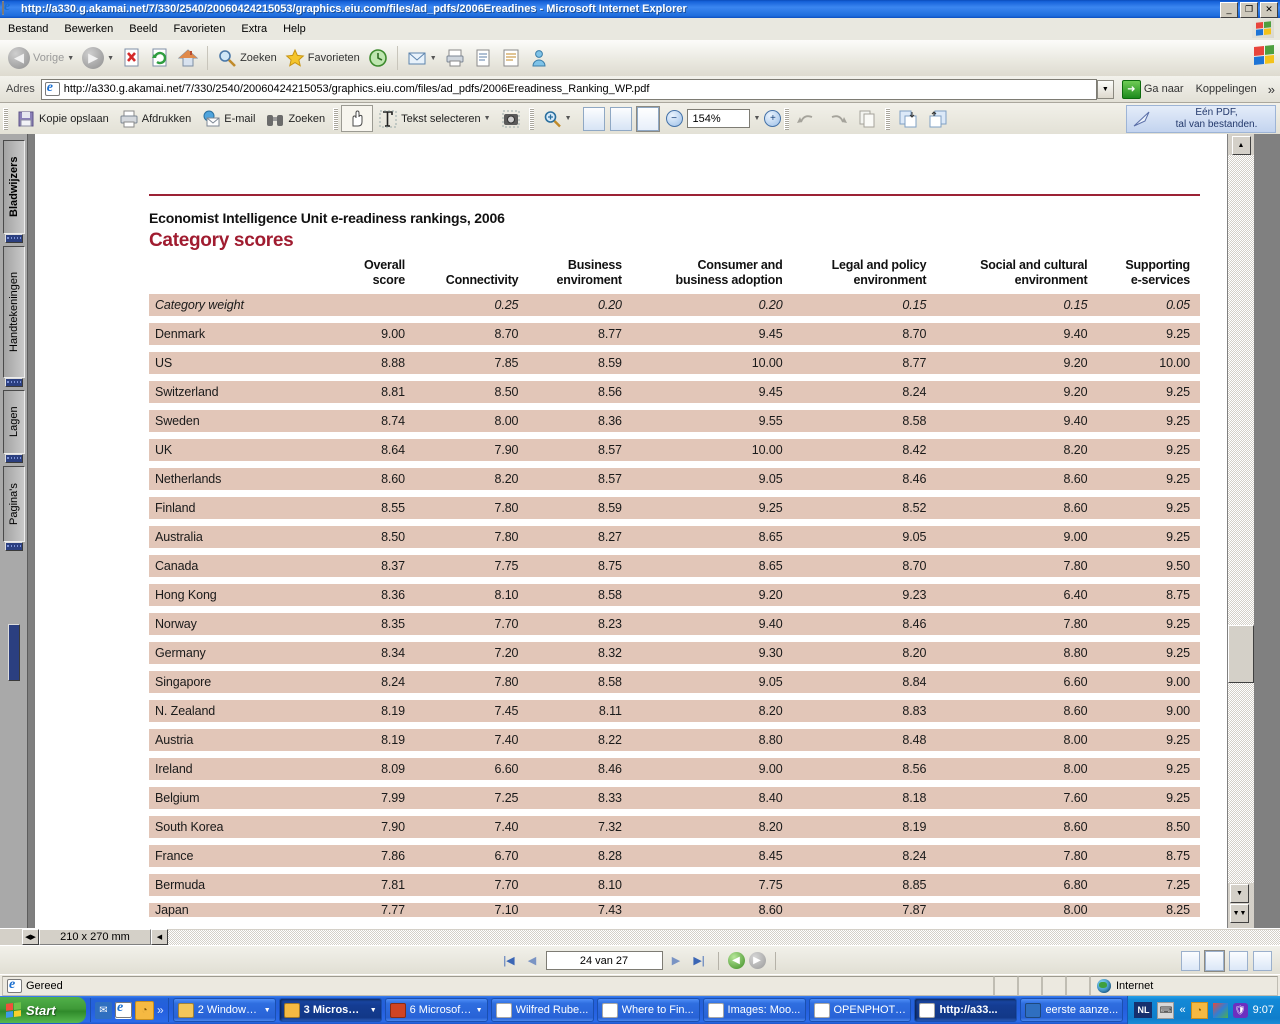 The width and height of the screenshot is (1280, 1024). I want to click on previous-page-button: ◀, so click(532, 960).